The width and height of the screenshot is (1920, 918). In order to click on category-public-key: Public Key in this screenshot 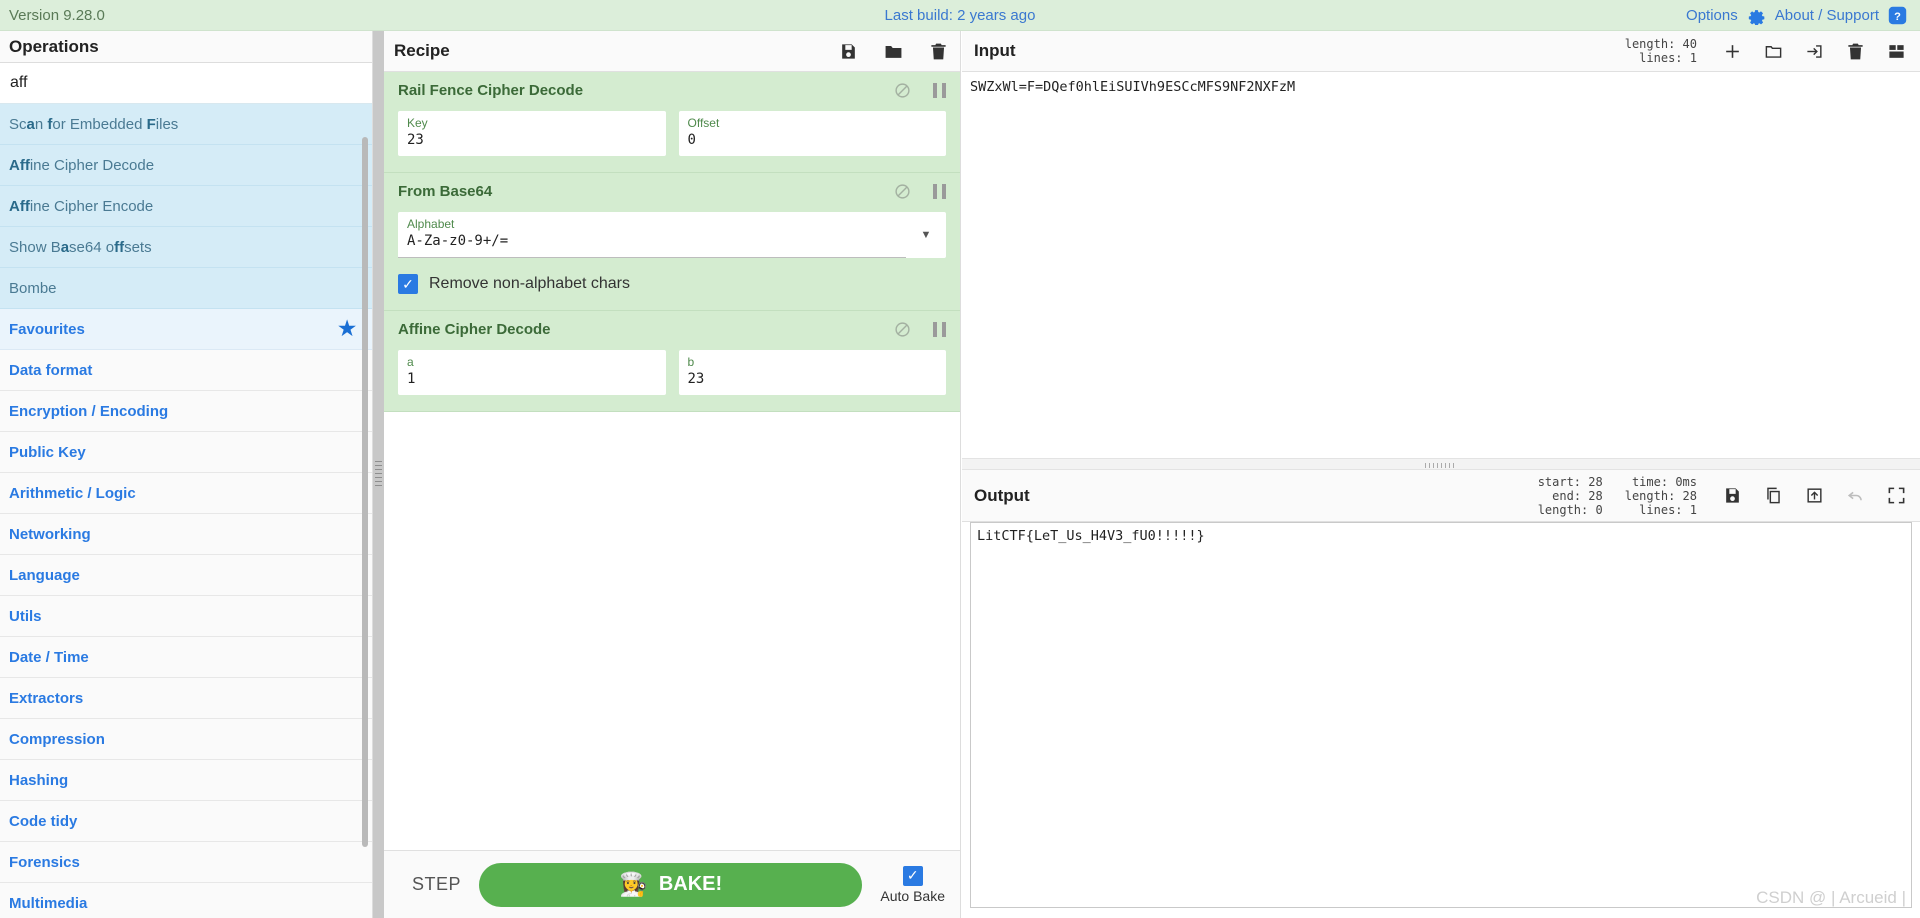, I will do `click(186, 452)`.